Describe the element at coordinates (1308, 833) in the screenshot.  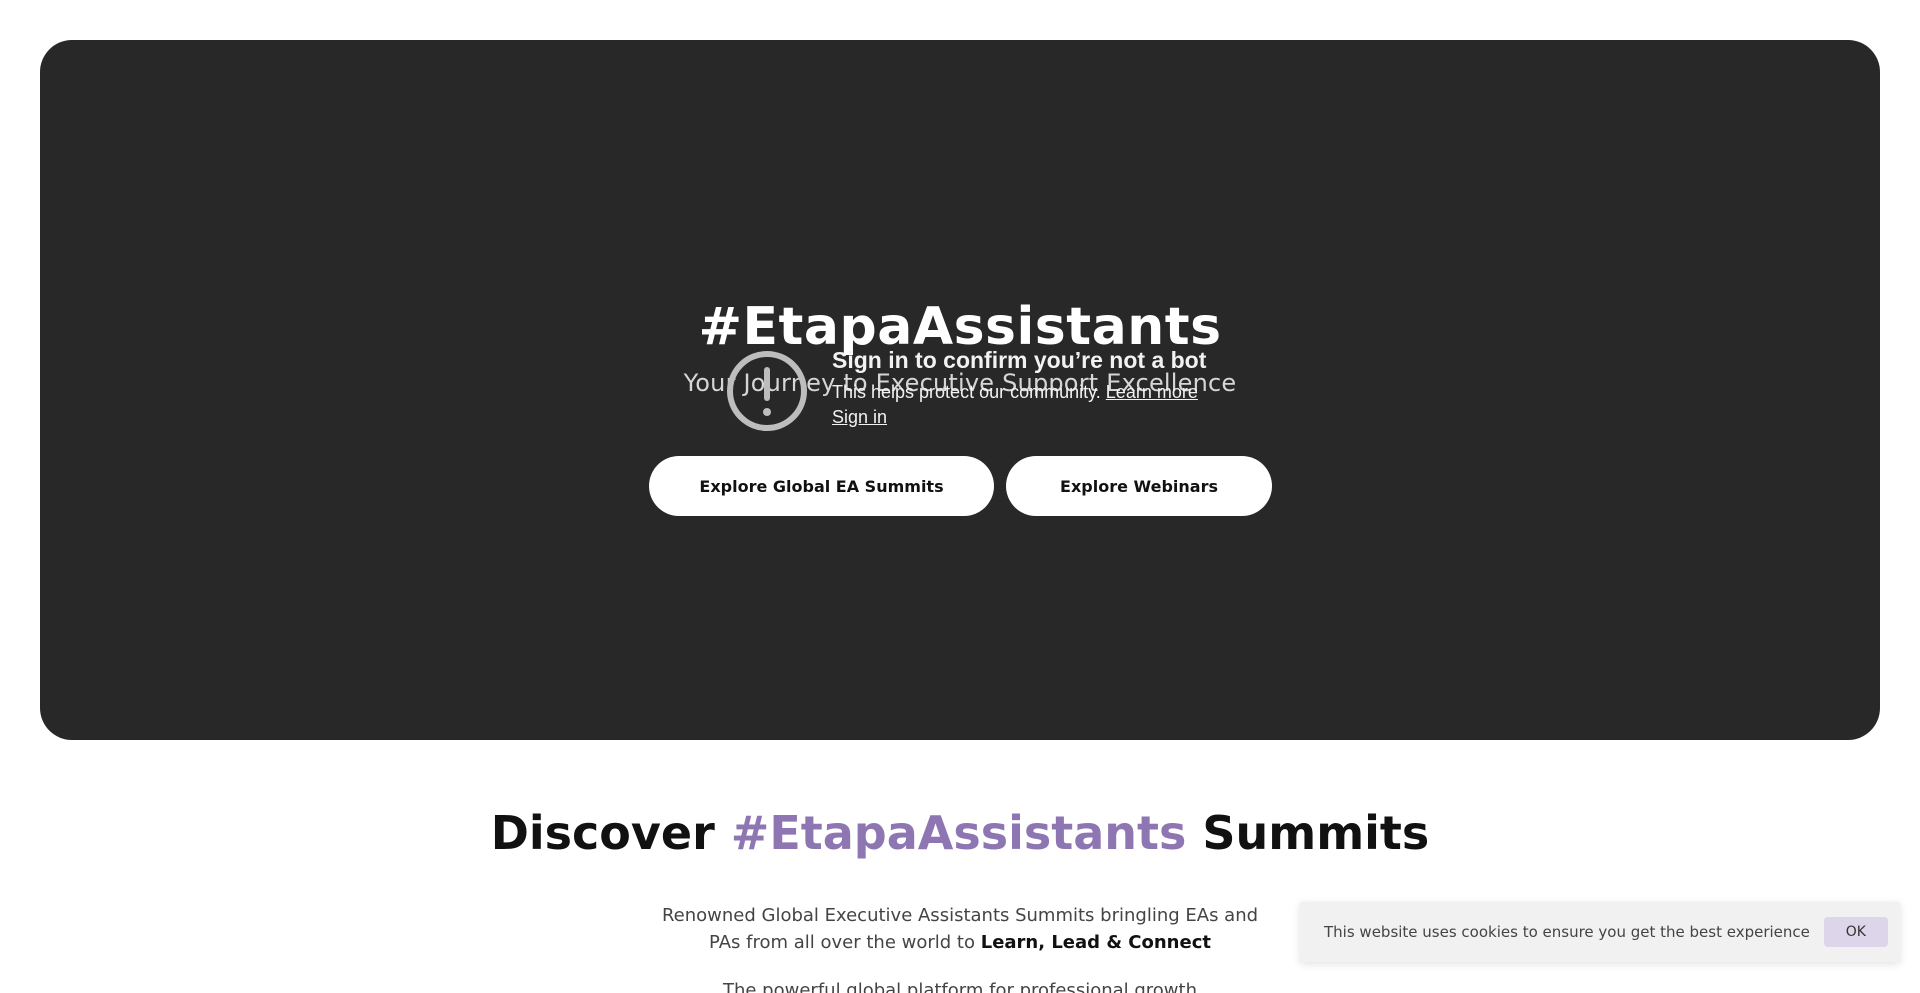
I see `discover-suffix: Summits` at that location.